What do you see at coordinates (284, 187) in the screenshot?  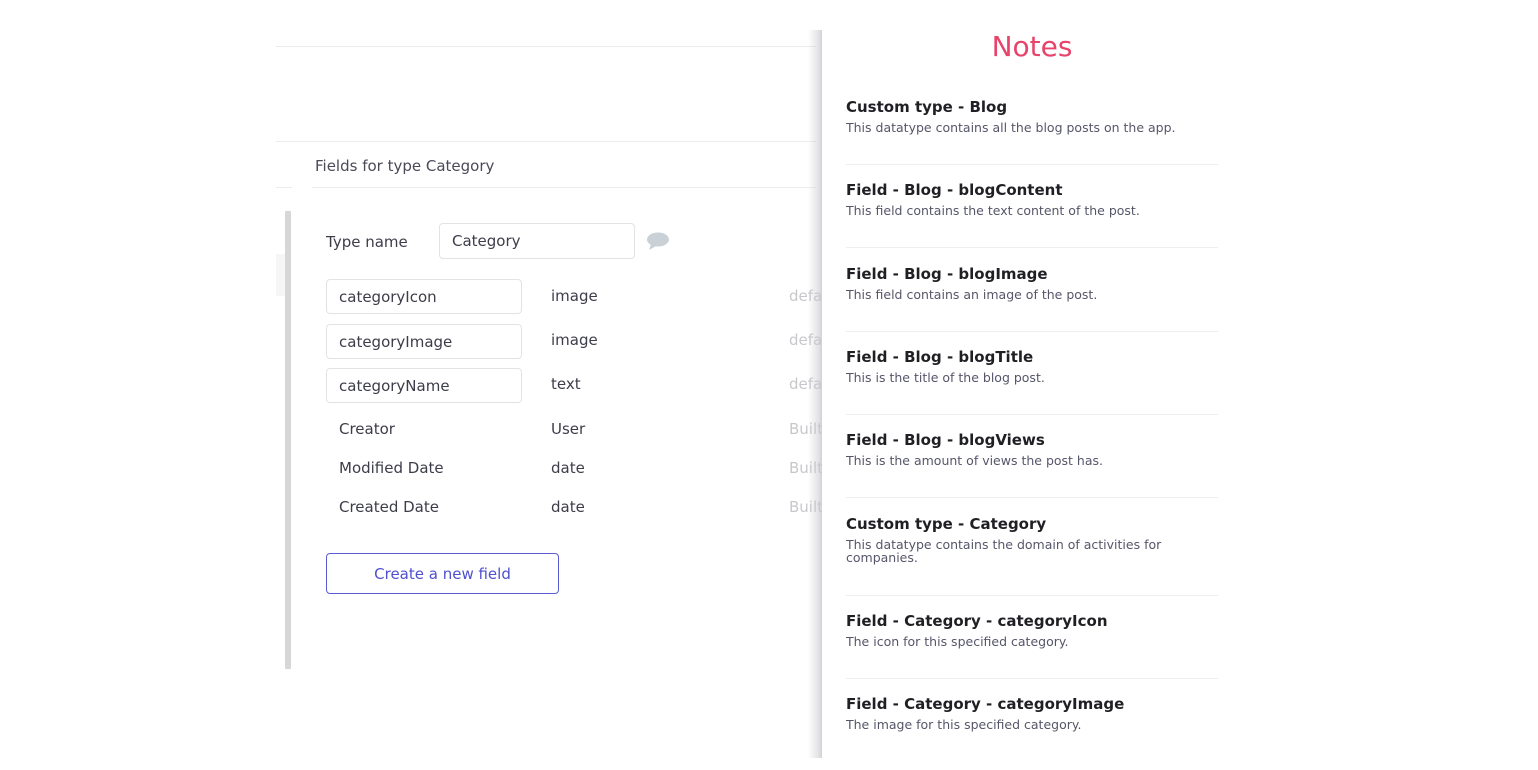 I see `section-underline-stub` at bounding box center [284, 187].